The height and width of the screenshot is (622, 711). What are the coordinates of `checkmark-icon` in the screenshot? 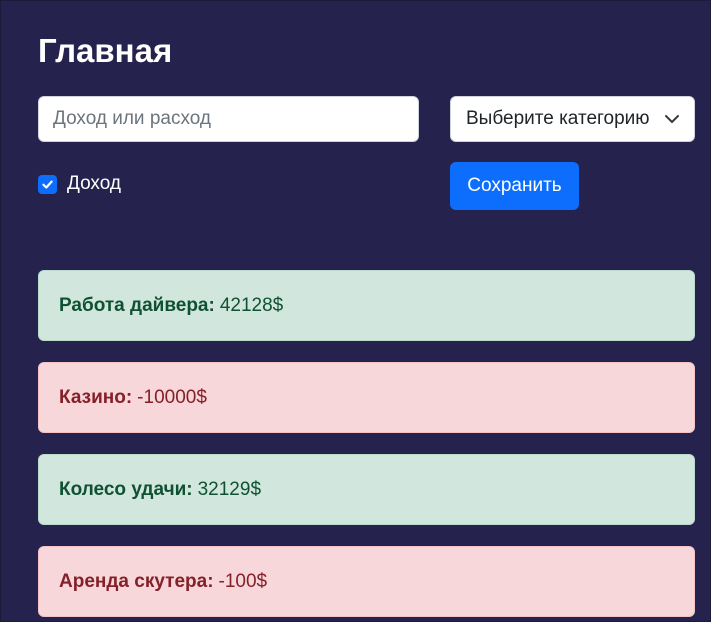 It's located at (47, 184).